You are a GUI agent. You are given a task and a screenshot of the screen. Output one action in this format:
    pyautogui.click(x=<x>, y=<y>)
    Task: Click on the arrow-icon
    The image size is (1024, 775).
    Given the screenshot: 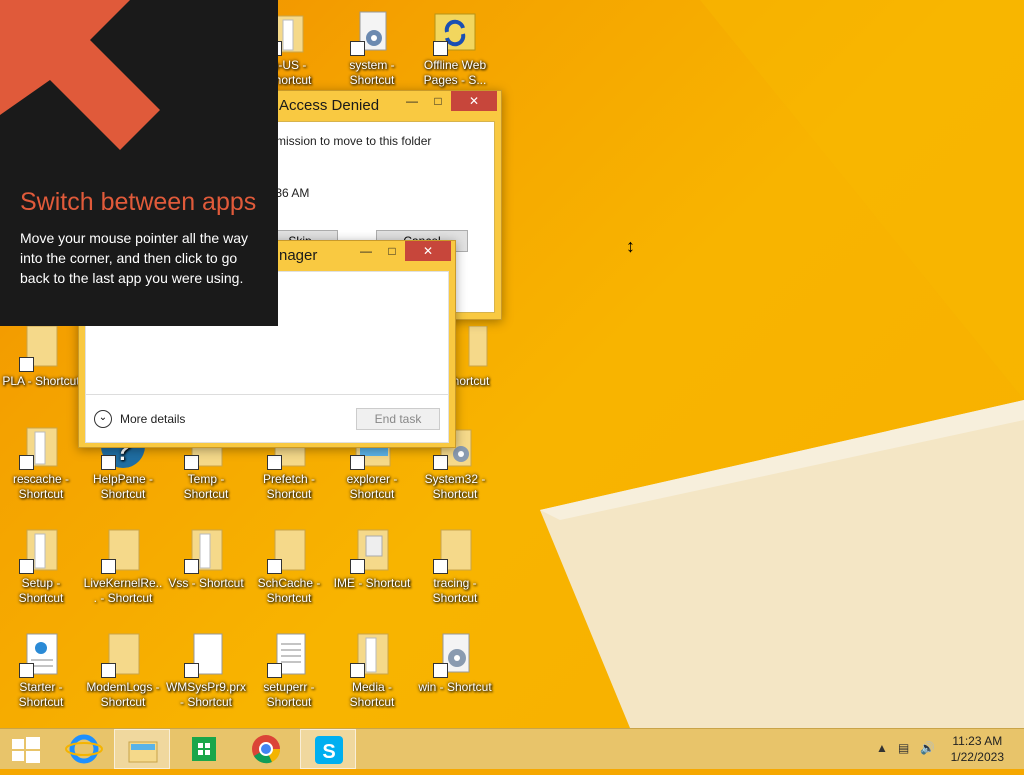 What is the action you would take?
    pyautogui.click(x=80, y=75)
    